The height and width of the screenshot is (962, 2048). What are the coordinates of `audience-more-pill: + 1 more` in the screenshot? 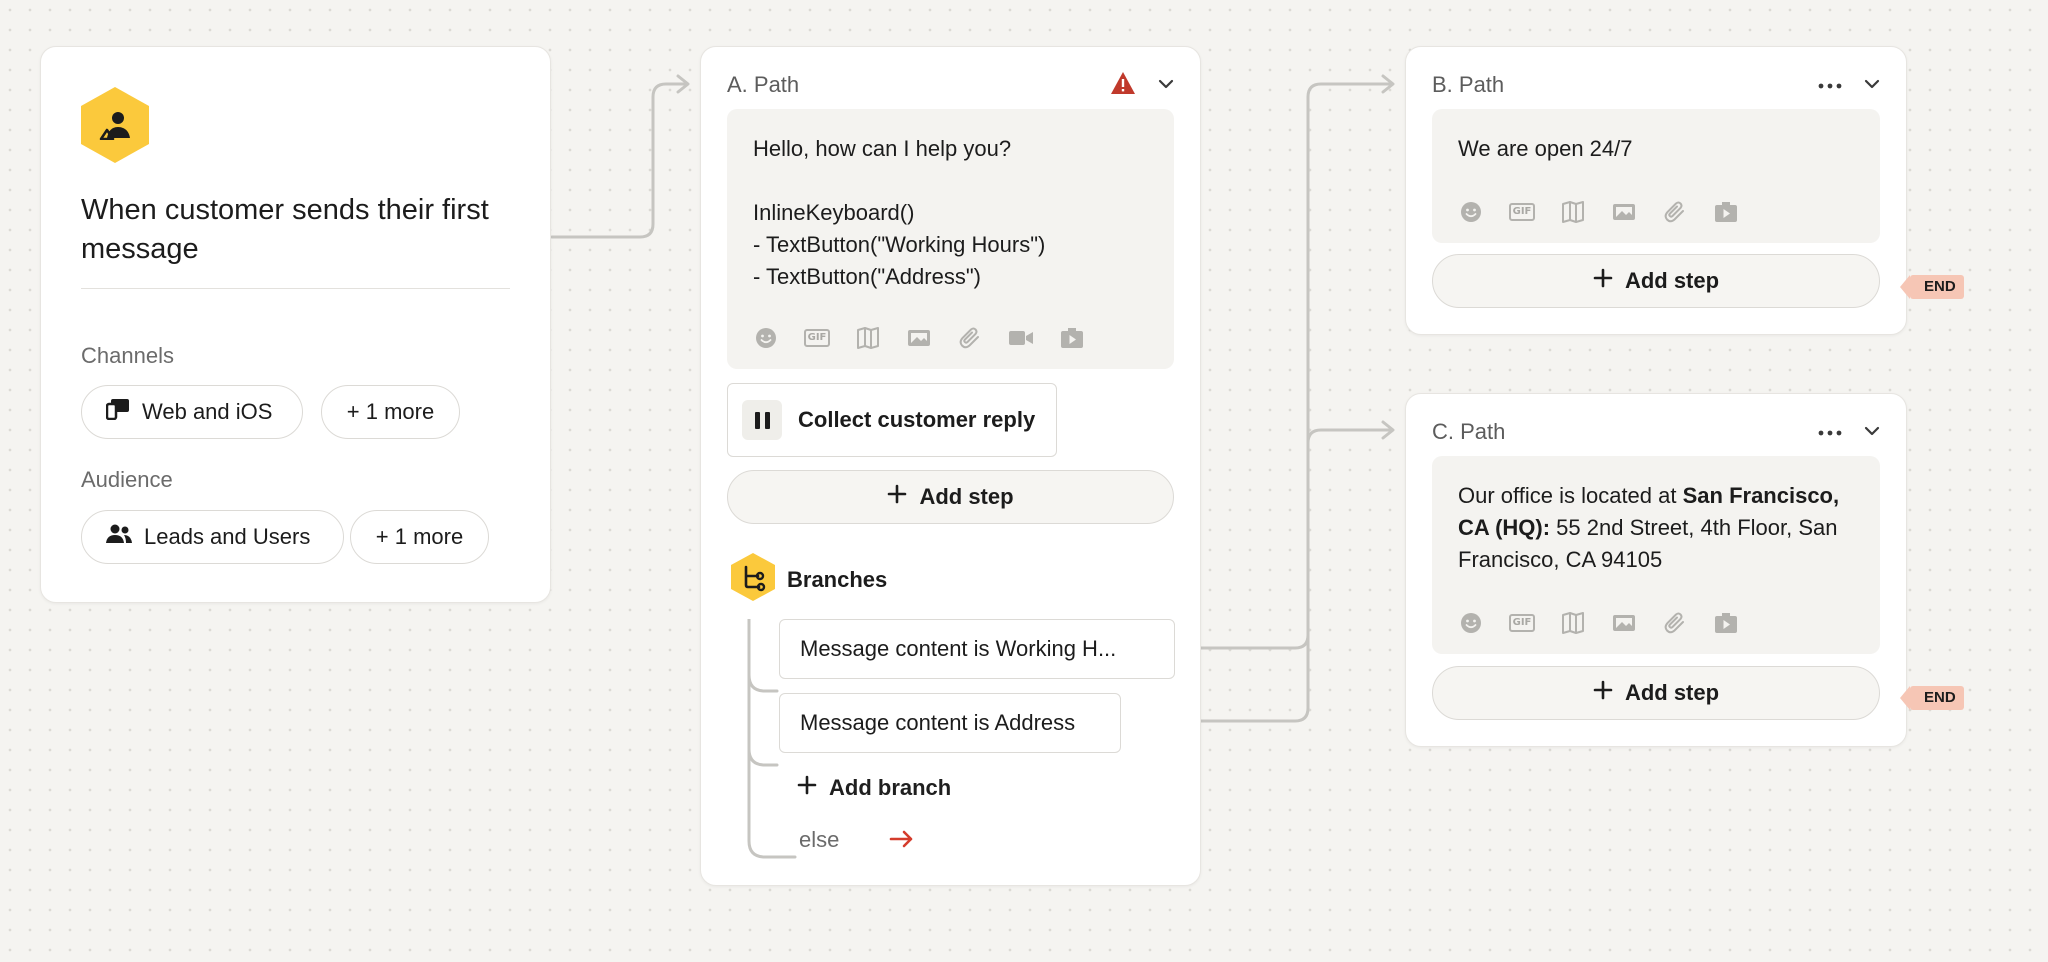 It's located at (419, 537).